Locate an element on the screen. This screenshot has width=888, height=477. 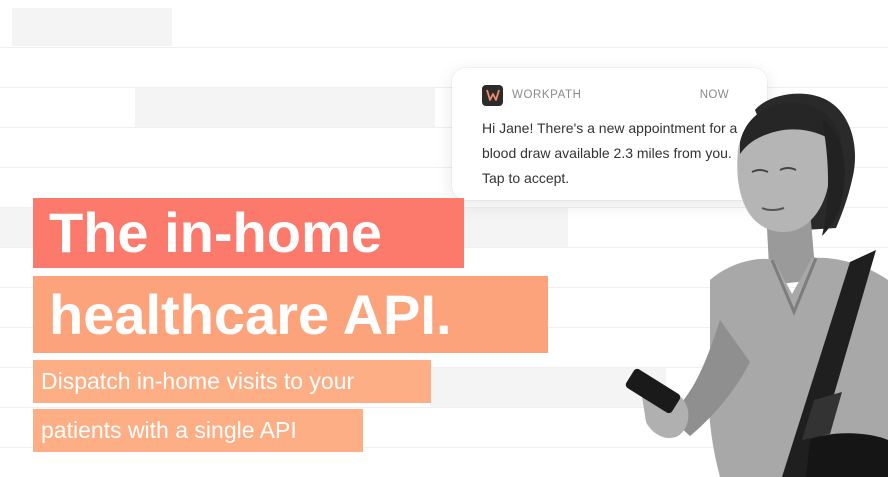
headline-line-2: healthcare API. is located at coordinates (290, 314).